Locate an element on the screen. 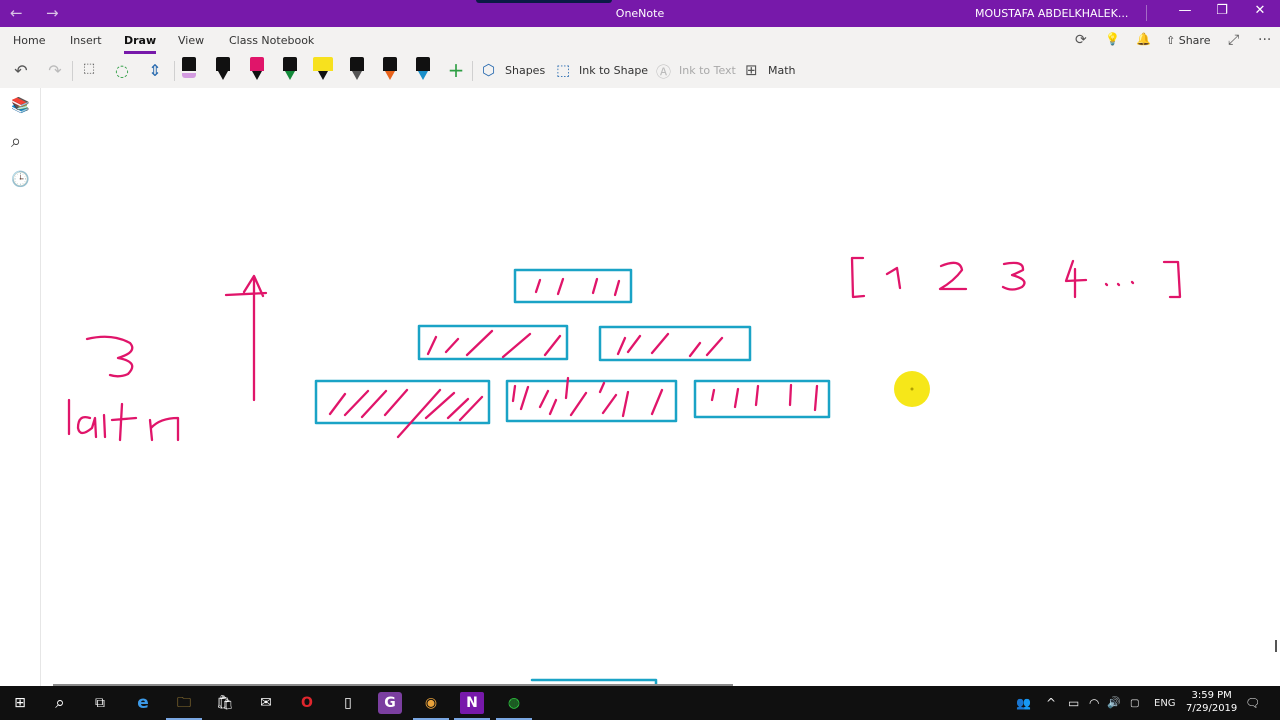 The width and height of the screenshot is (1280, 720). expand-icon: ⤢ is located at coordinates (1233, 40).